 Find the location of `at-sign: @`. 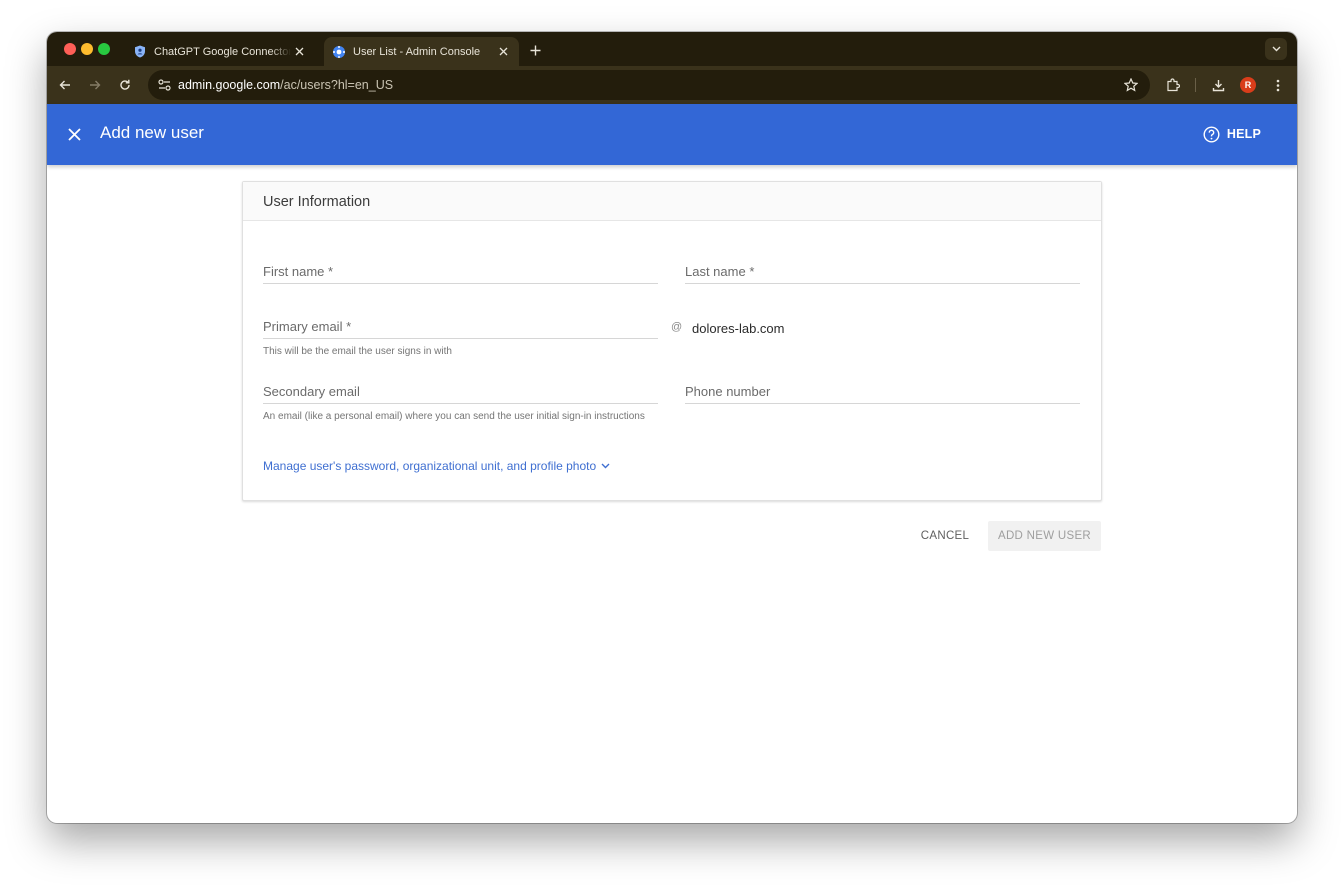

at-sign: @ is located at coordinates (677, 327).